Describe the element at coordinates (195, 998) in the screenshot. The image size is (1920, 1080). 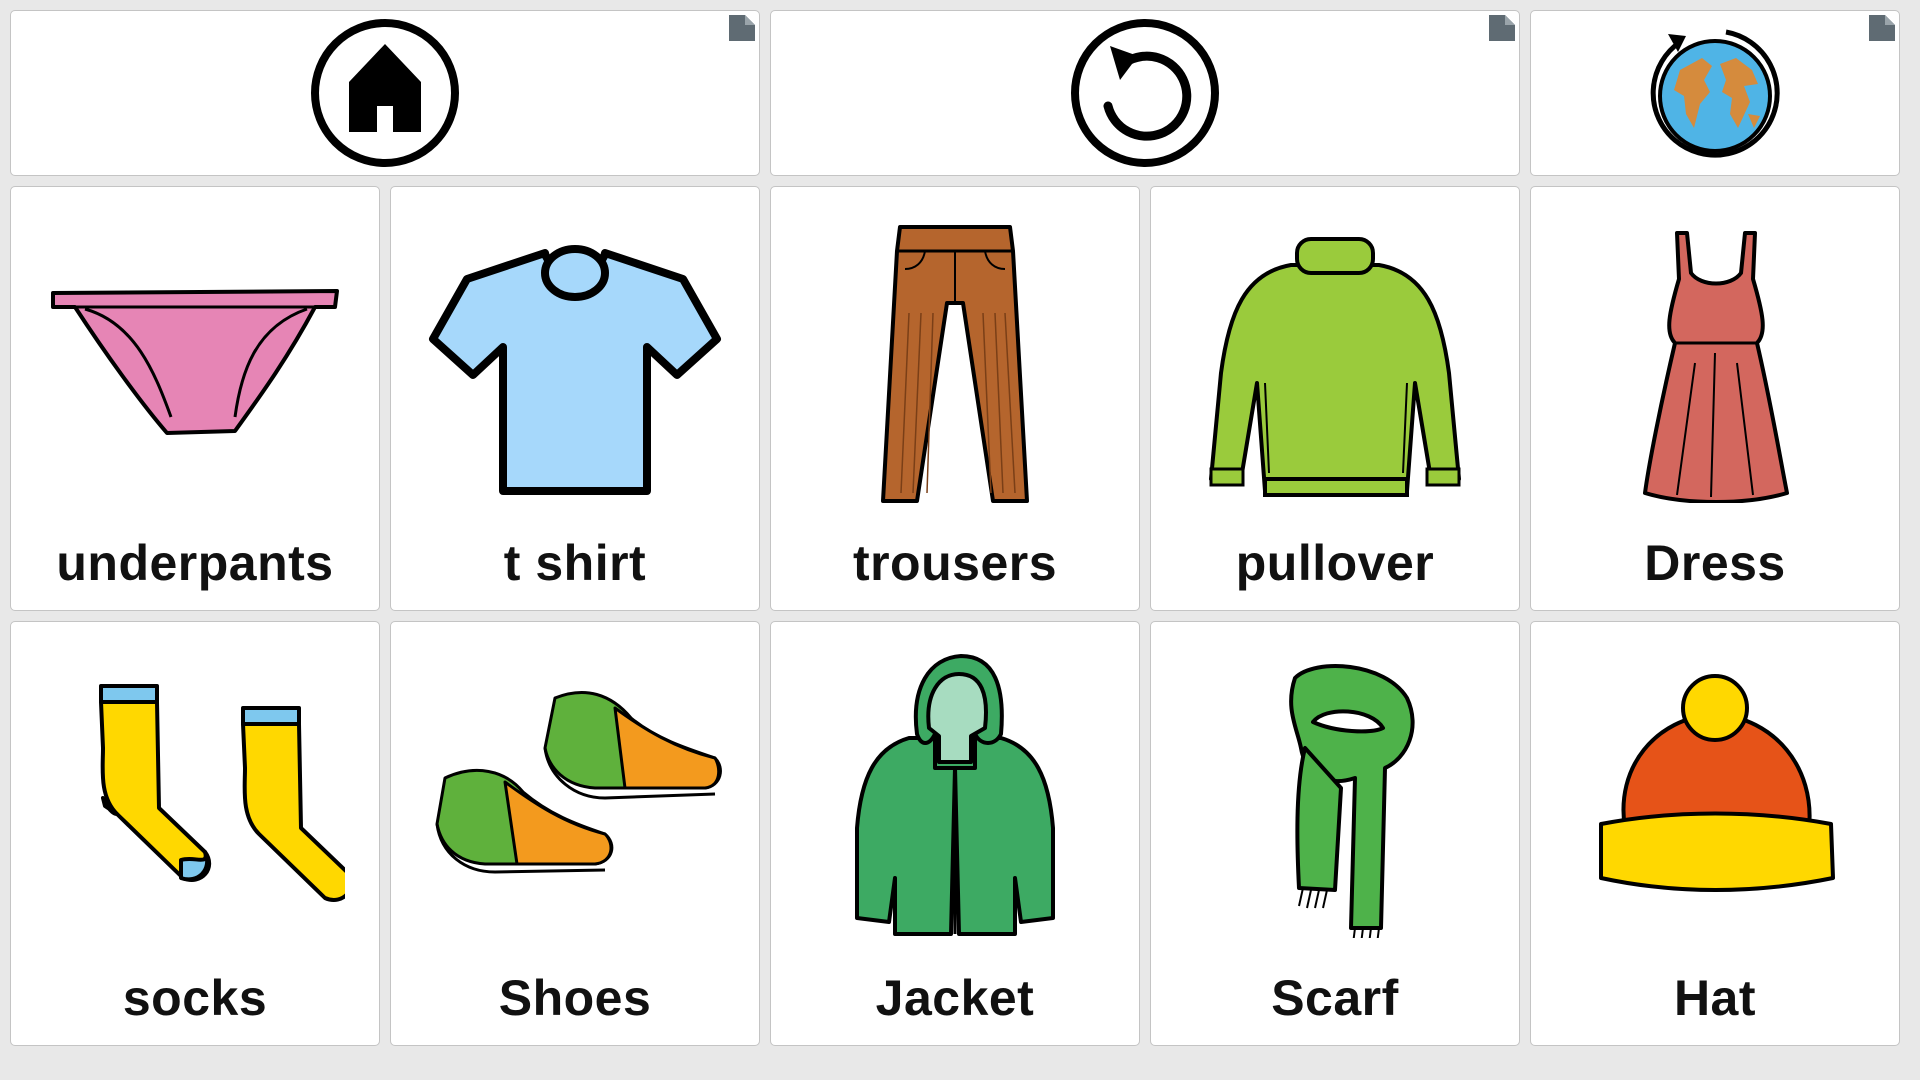
I see `symbol-label: socks` at that location.